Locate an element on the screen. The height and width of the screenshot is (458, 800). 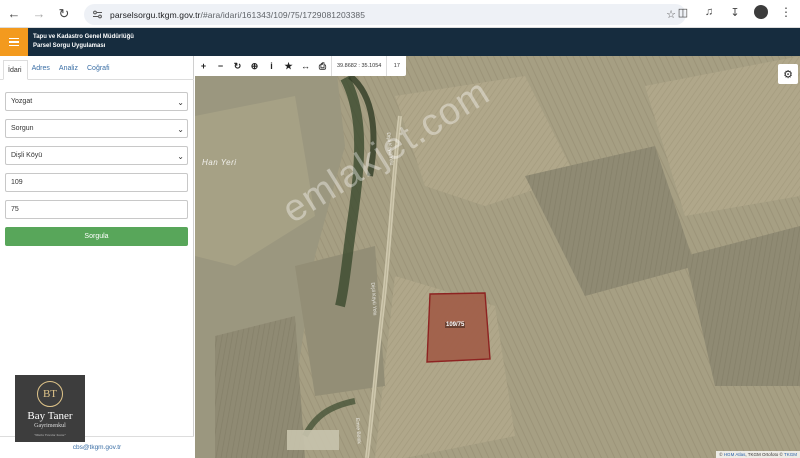
search-tabs: İdari Adres Analiz Coğrafi is located at coordinates (97, 68).